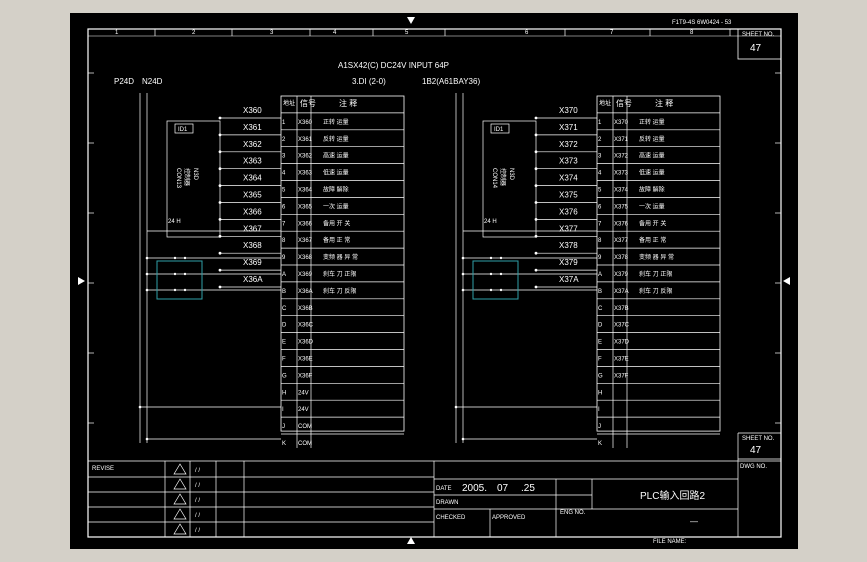 This screenshot has width=867, height=562. I want to click on row-address: X362, so click(305, 157).